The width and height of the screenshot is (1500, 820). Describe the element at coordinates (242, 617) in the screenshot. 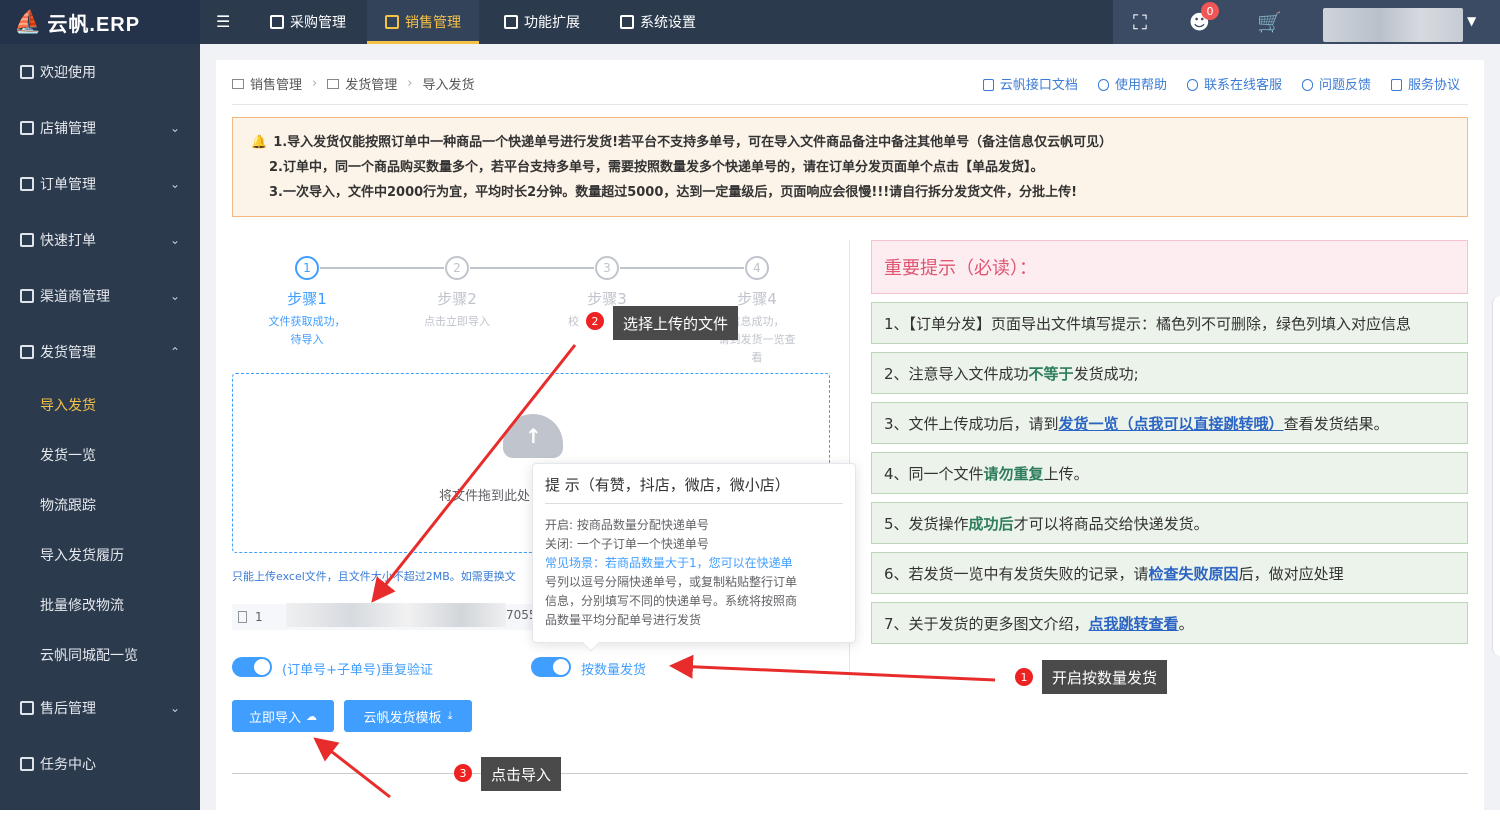

I see `file-icon` at that location.